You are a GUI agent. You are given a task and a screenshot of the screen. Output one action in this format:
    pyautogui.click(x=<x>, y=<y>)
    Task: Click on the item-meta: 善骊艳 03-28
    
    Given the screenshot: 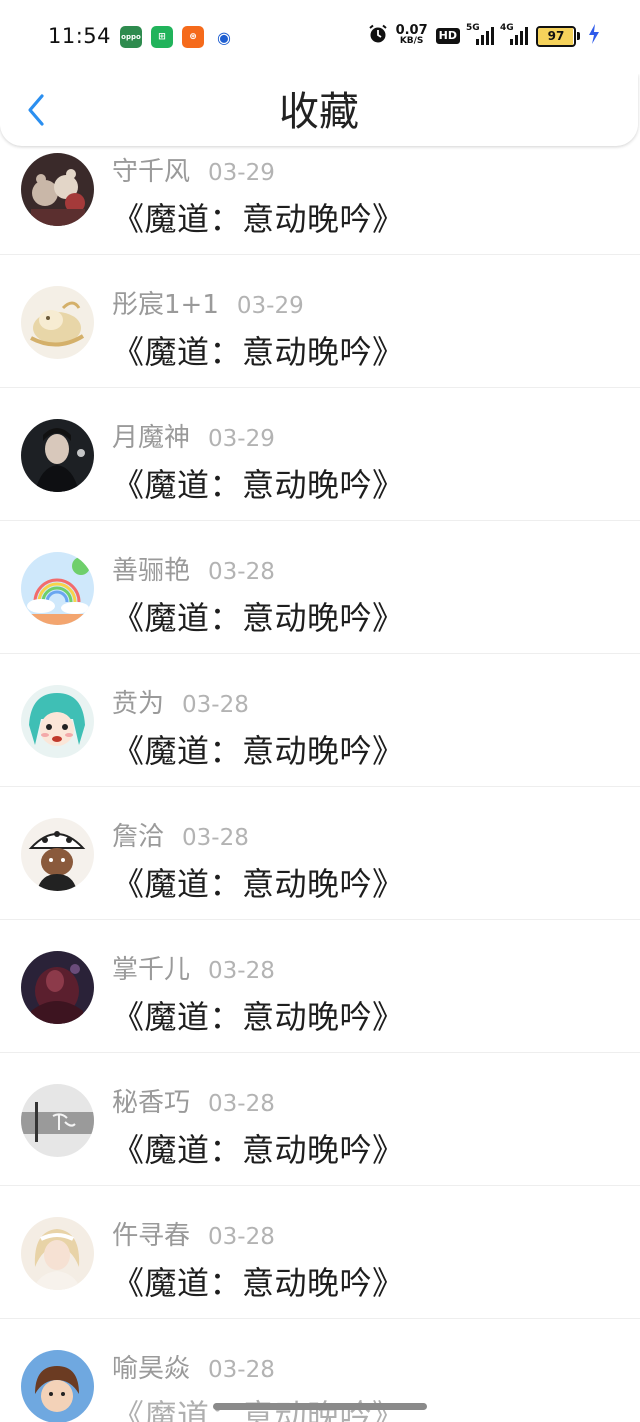 What is the action you would take?
    pyautogui.click(x=193, y=568)
    